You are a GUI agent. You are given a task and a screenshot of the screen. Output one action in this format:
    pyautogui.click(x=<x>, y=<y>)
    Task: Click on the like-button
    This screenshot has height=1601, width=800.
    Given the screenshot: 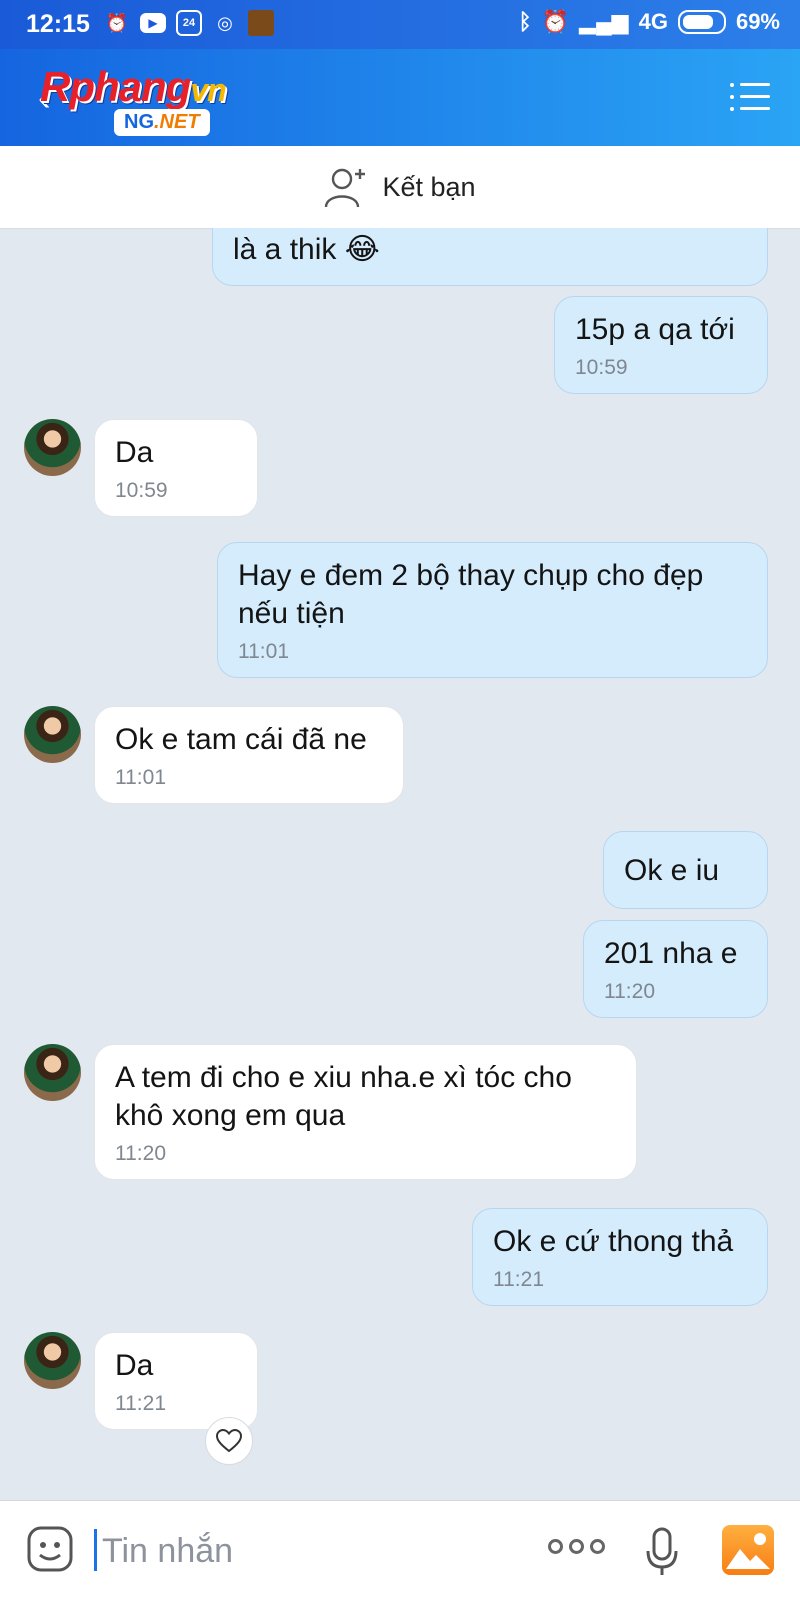 What is the action you would take?
    pyautogui.click(x=229, y=1441)
    